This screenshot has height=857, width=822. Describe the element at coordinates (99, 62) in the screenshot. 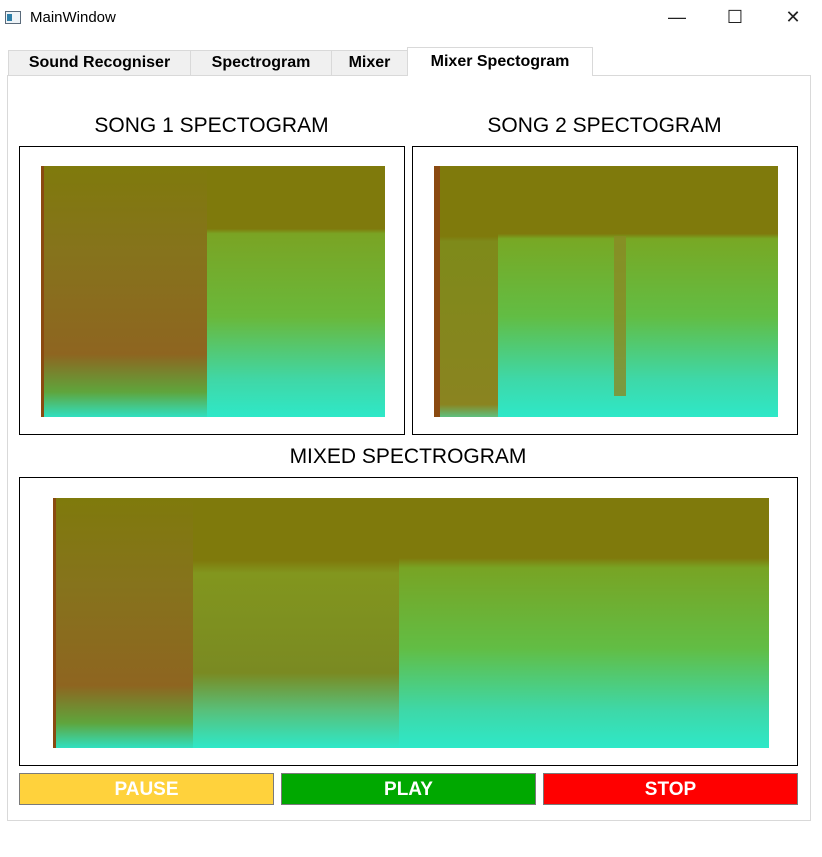

I see `tab-sound-recogniser: Sound Recogniser` at that location.